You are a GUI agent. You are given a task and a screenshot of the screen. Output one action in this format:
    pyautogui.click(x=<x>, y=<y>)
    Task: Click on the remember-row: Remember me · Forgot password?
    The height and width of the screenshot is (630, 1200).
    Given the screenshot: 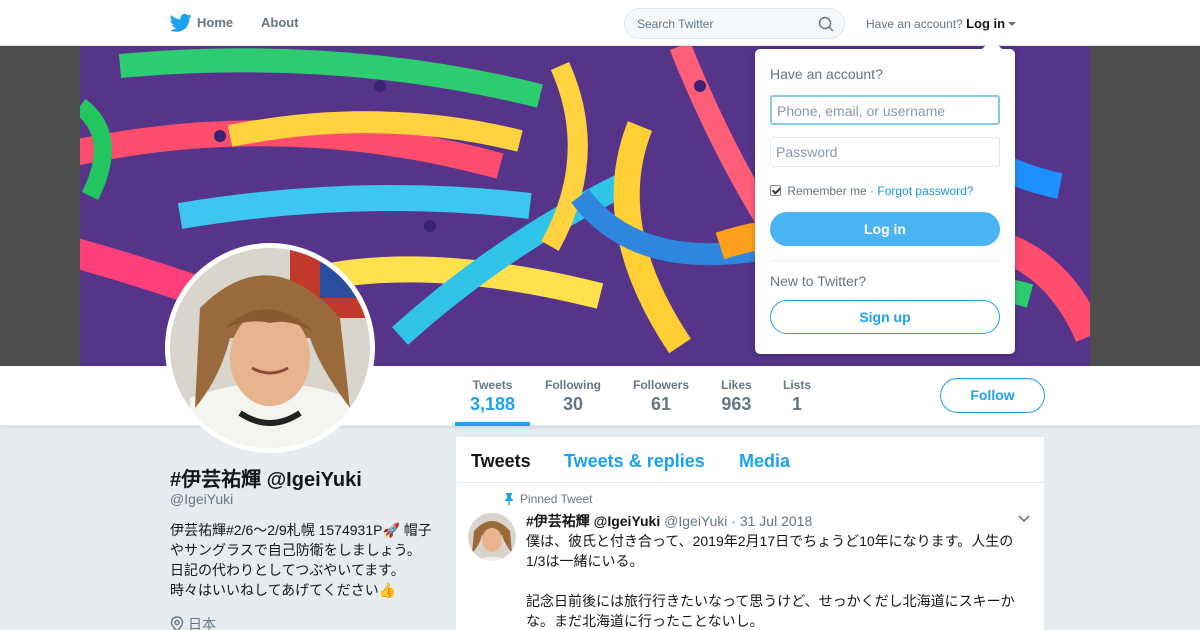 What is the action you would take?
    pyautogui.click(x=871, y=191)
    